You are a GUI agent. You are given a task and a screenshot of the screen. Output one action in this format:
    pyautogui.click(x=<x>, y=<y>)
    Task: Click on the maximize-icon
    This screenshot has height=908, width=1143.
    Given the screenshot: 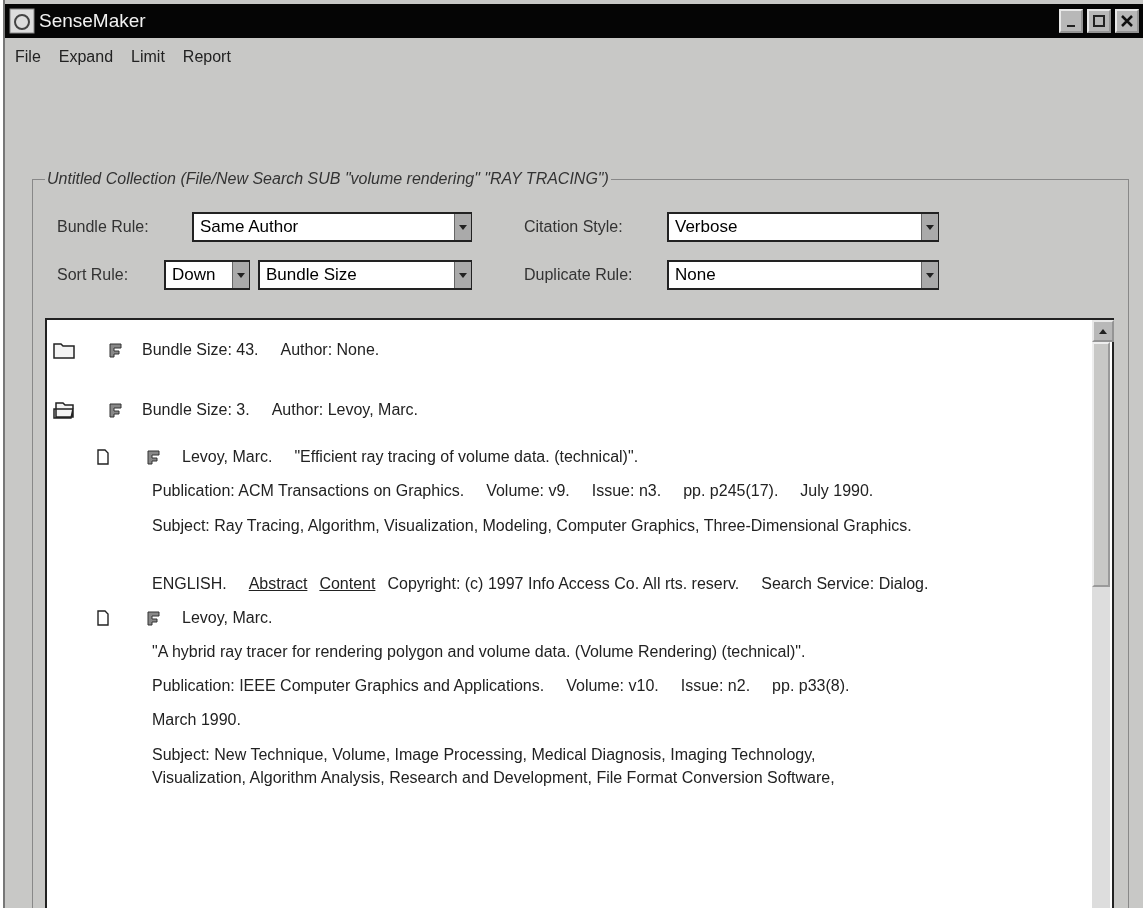 What is the action you would take?
    pyautogui.click(x=1099, y=21)
    